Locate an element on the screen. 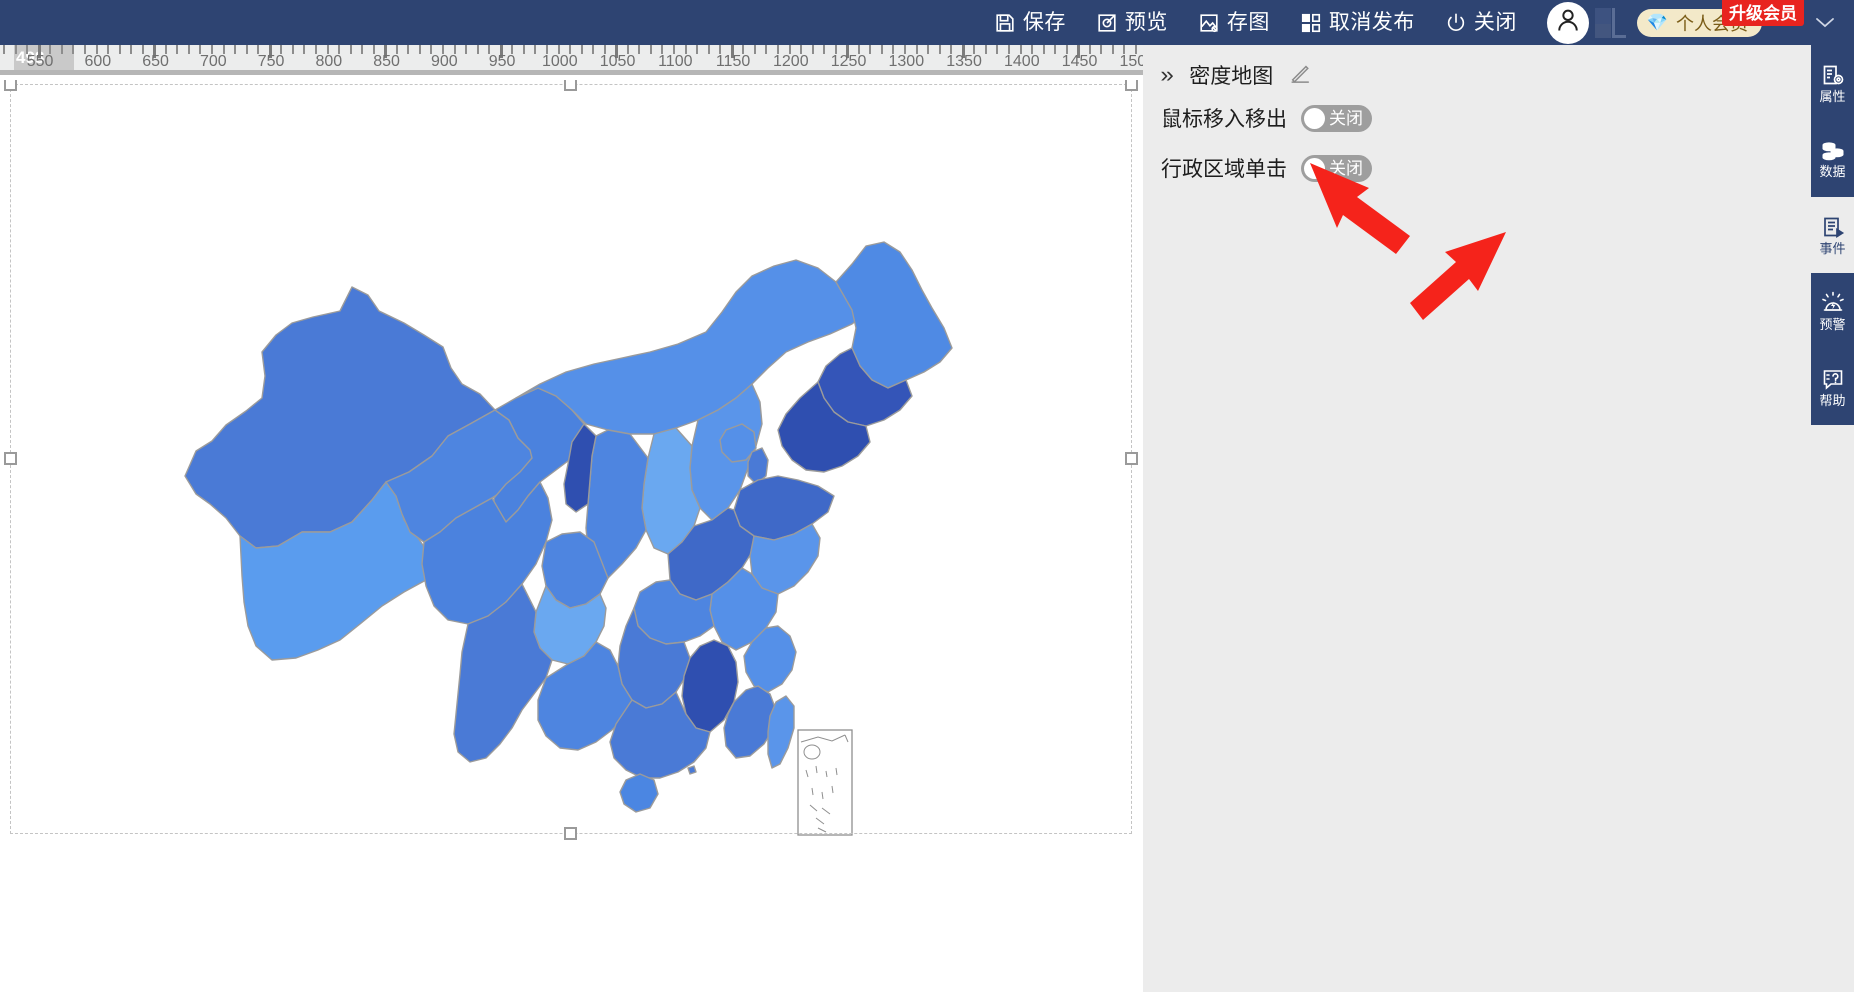  workspace-logo-icon is located at coordinates (1611, 22).